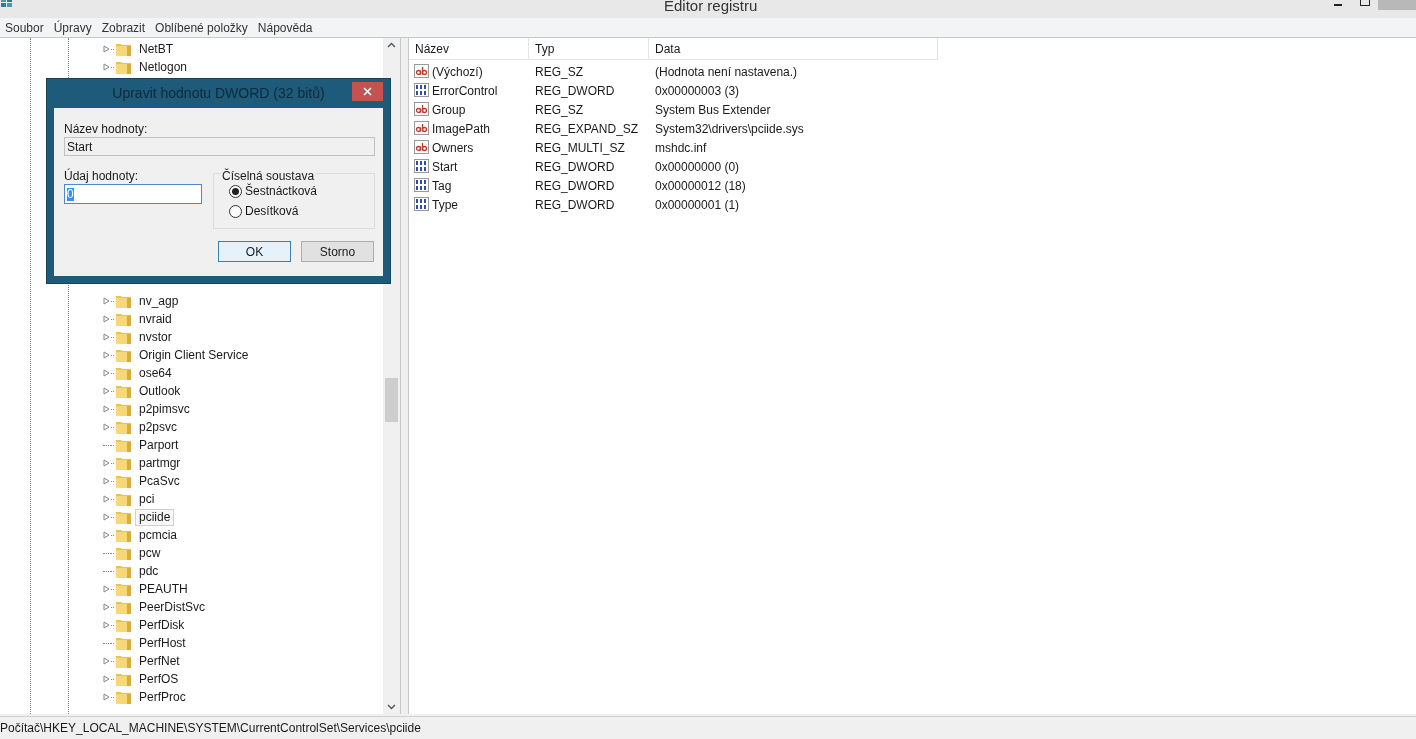 This screenshot has width=1416, height=739. I want to click on close-button, so click(367, 91).